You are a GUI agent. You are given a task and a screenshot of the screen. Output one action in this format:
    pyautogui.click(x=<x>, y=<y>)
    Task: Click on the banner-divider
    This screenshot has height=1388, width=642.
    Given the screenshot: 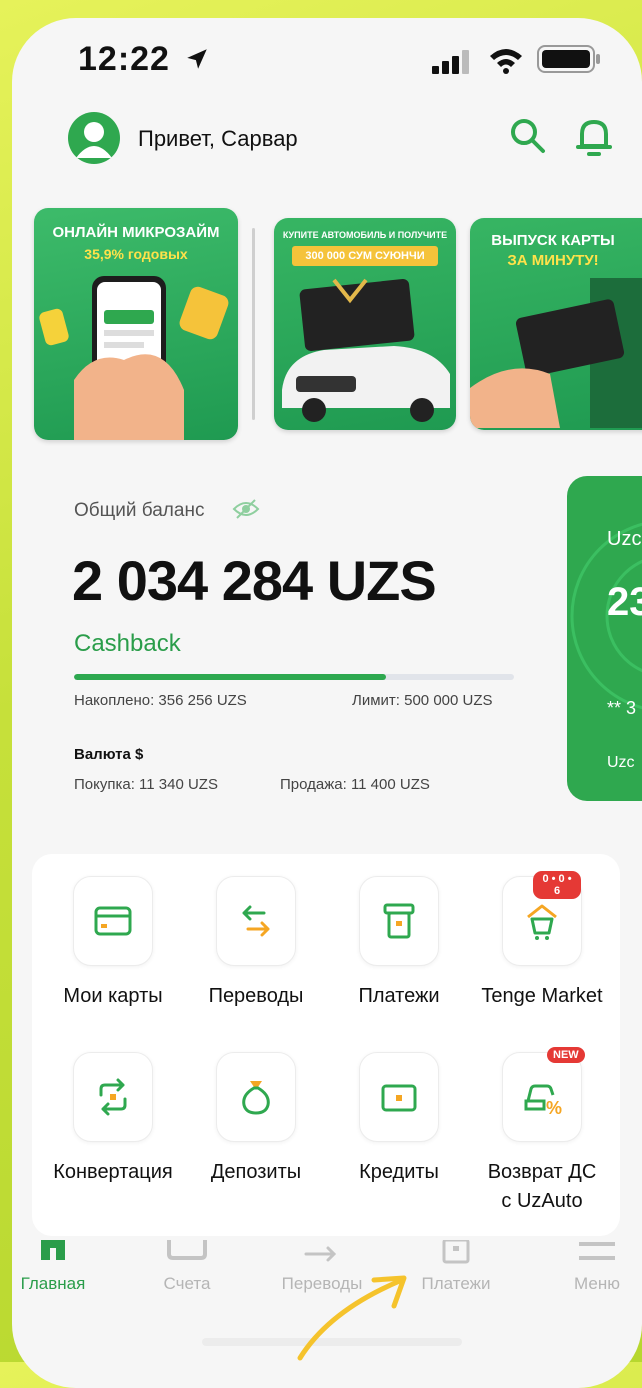 What is the action you would take?
    pyautogui.click(x=253, y=324)
    